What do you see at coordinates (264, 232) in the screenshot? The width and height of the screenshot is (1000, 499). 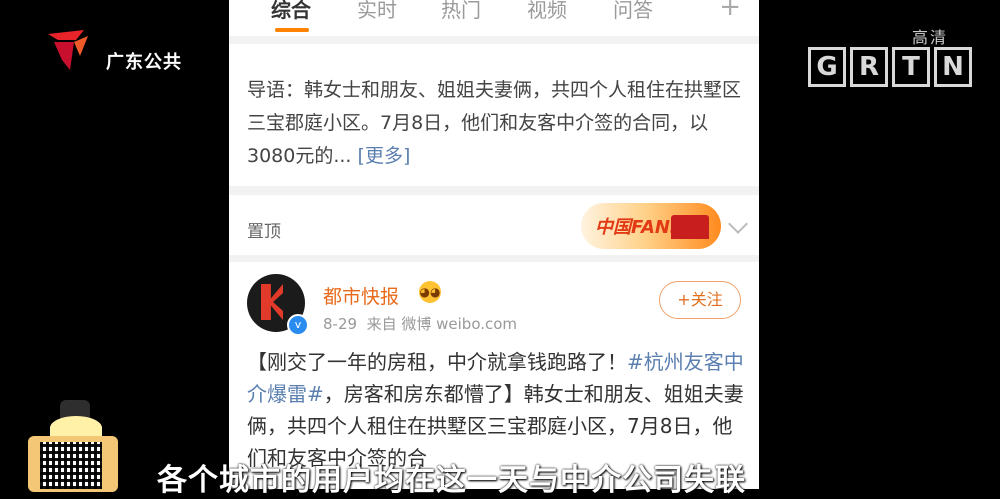 I see `pinned-label: 置顶` at bounding box center [264, 232].